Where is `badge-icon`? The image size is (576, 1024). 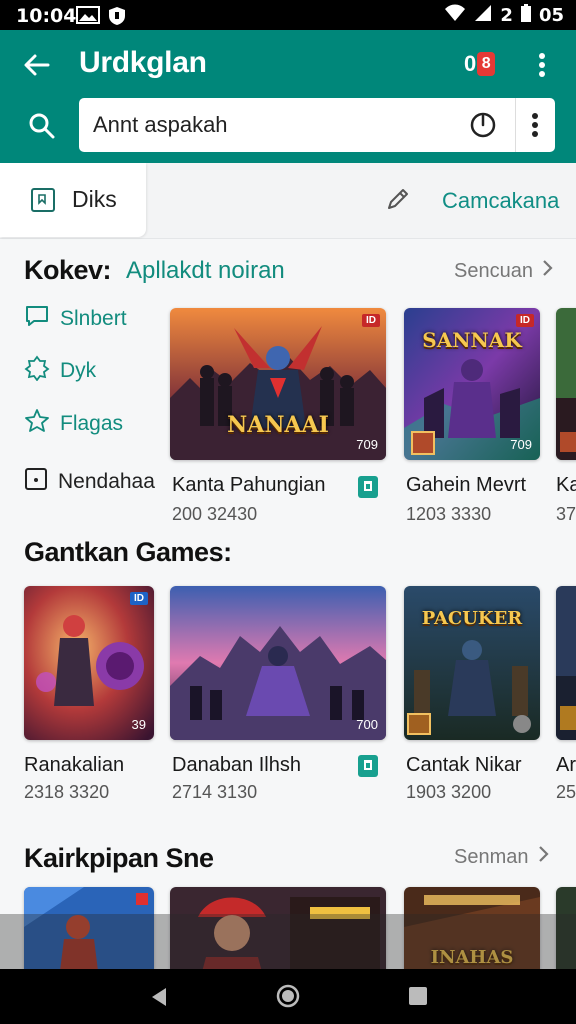 badge-icon is located at coordinates (37, 371).